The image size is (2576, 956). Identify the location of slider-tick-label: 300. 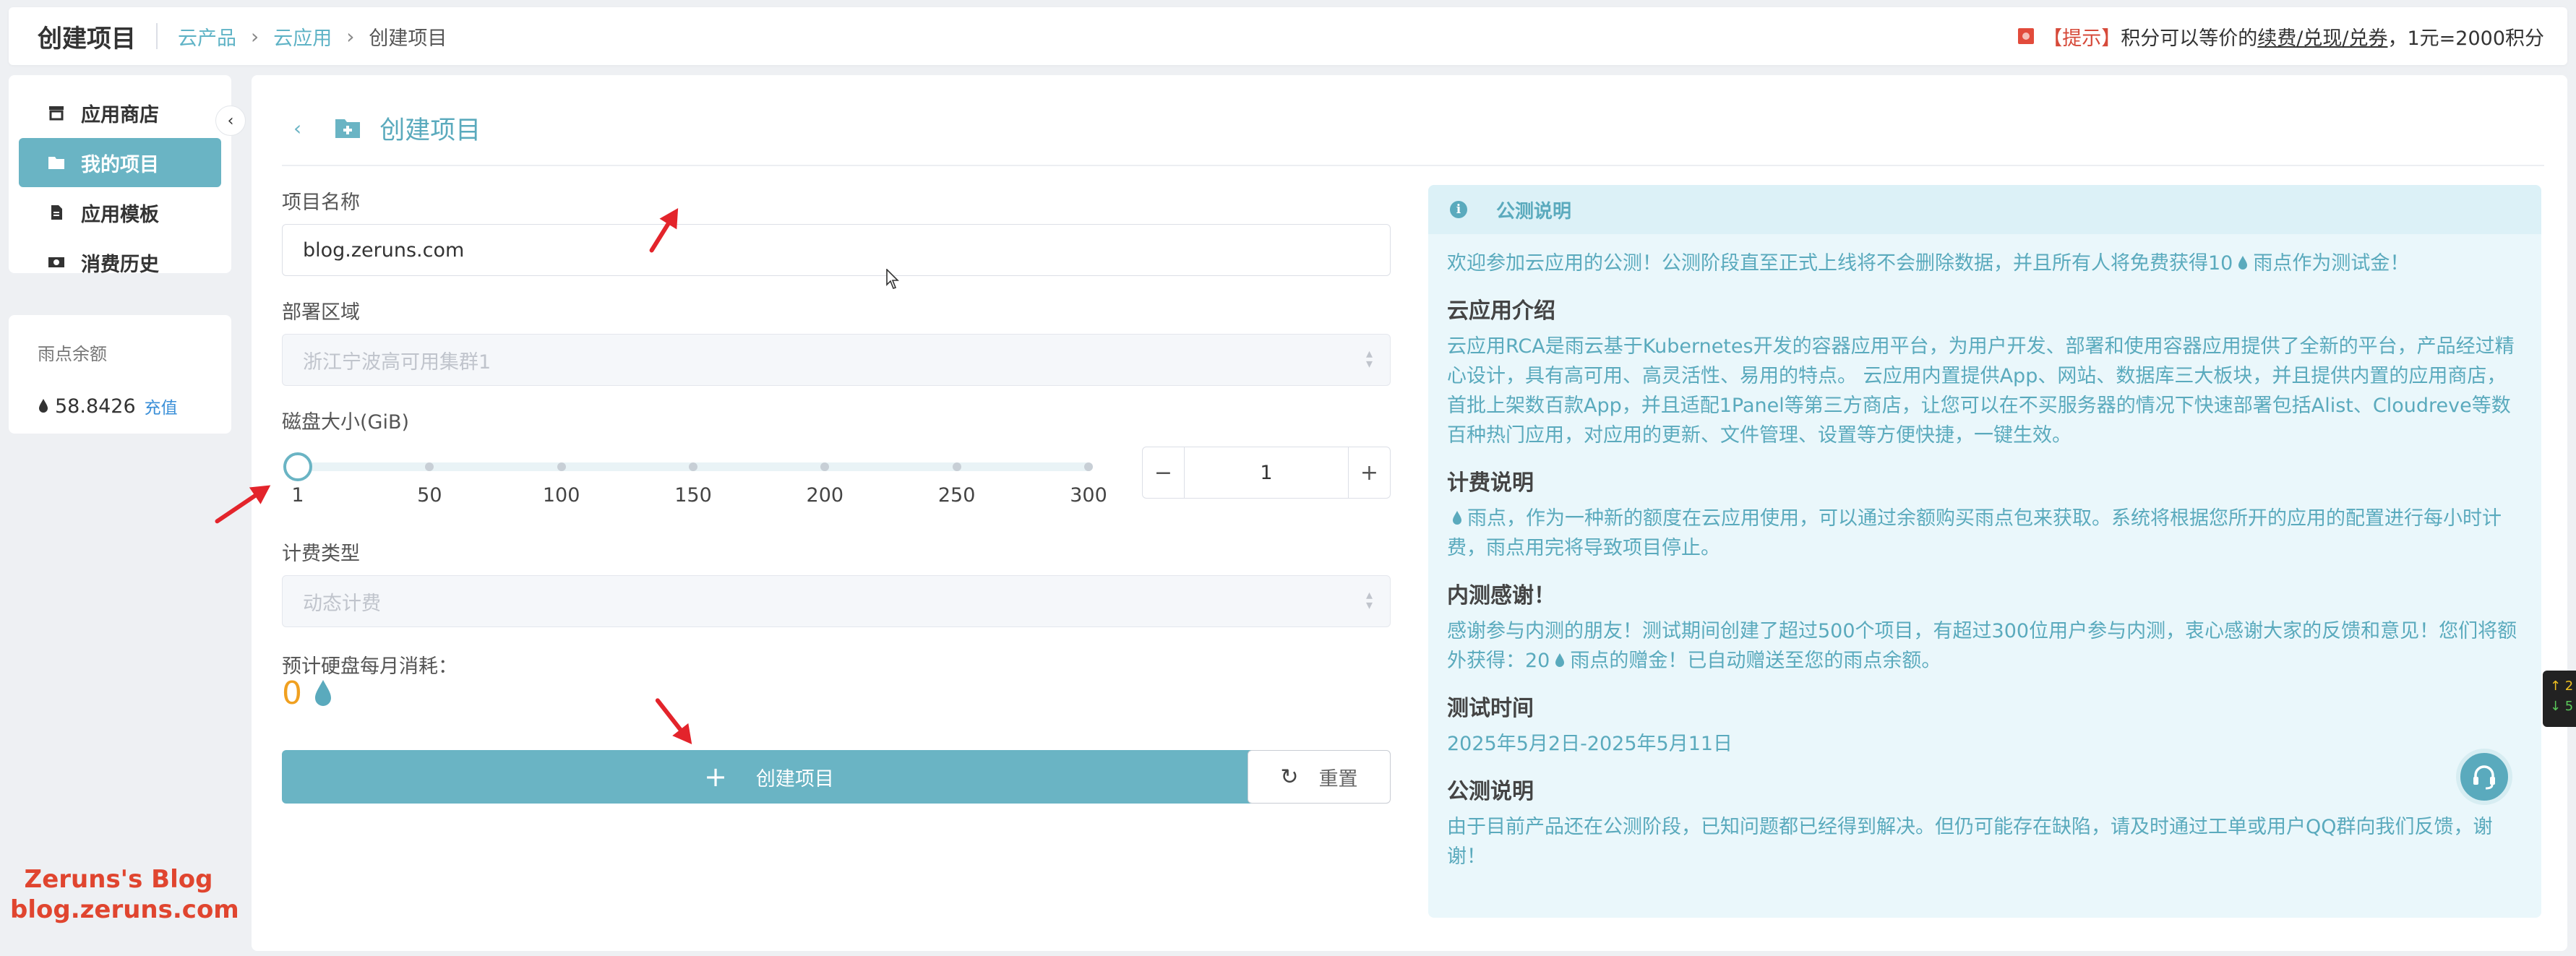
(1089, 495).